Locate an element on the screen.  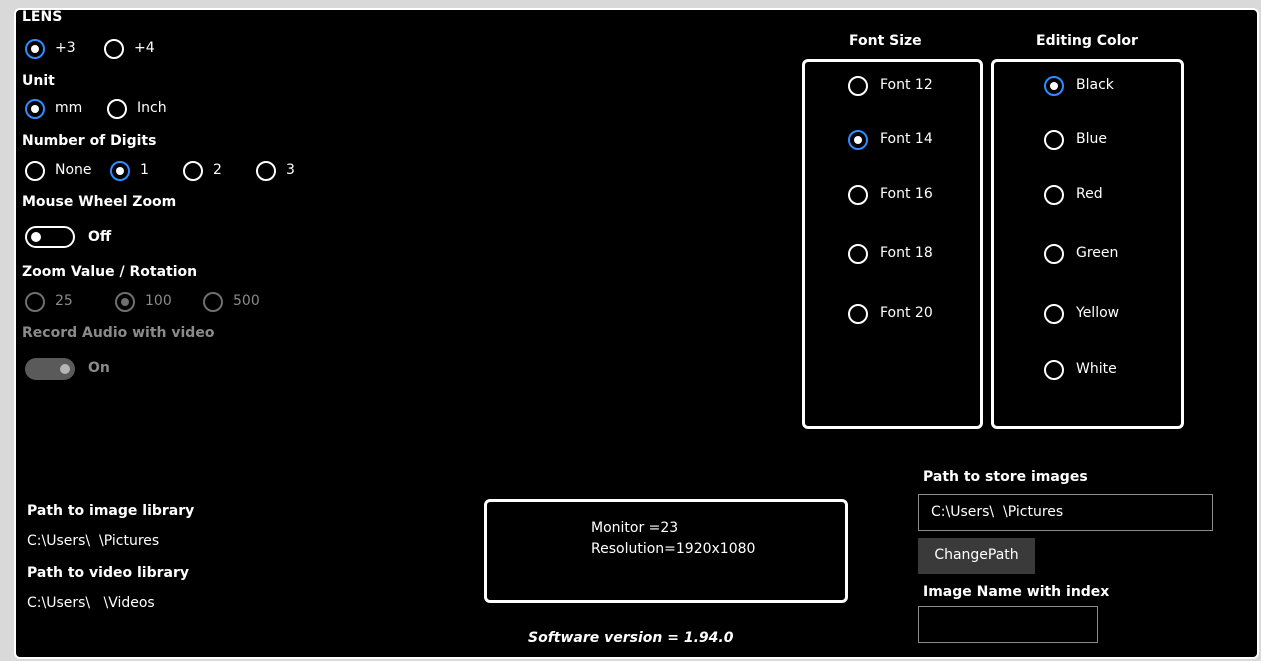
lens-title: LENS is located at coordinates (42, 17).